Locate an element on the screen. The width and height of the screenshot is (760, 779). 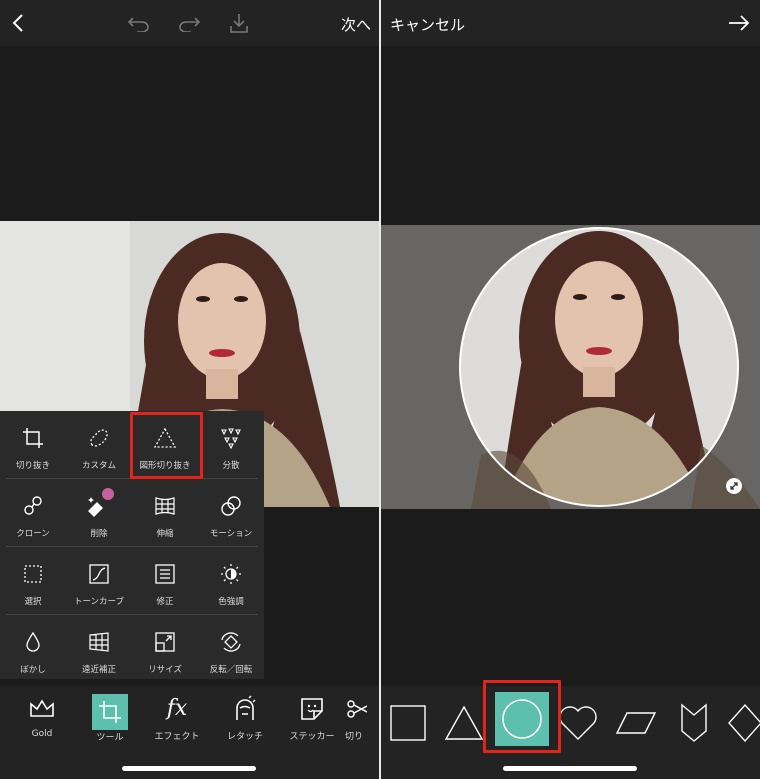
tool-label: トーンカーブ is located at coordinates (99, 602).